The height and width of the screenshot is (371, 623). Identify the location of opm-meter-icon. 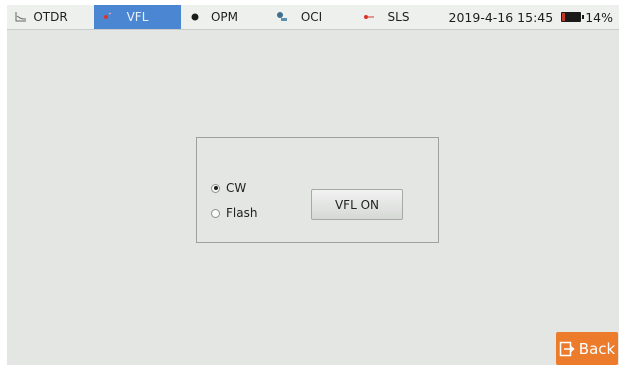
(195, 17).